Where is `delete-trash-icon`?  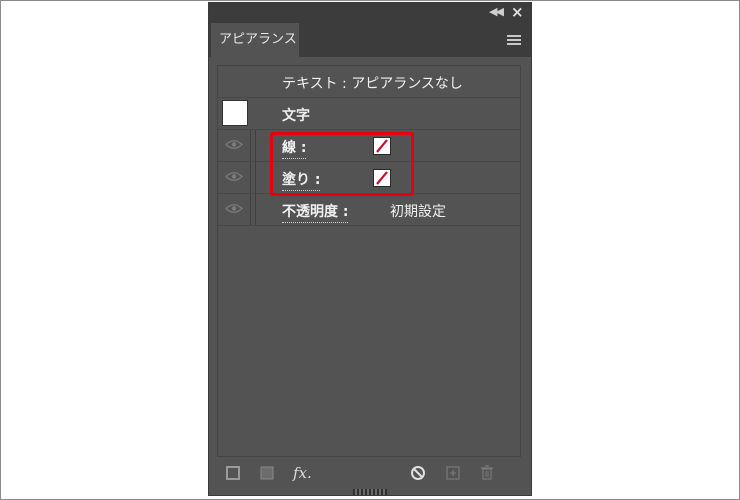 delete-trash-icon is located at coordinates (487, 473).